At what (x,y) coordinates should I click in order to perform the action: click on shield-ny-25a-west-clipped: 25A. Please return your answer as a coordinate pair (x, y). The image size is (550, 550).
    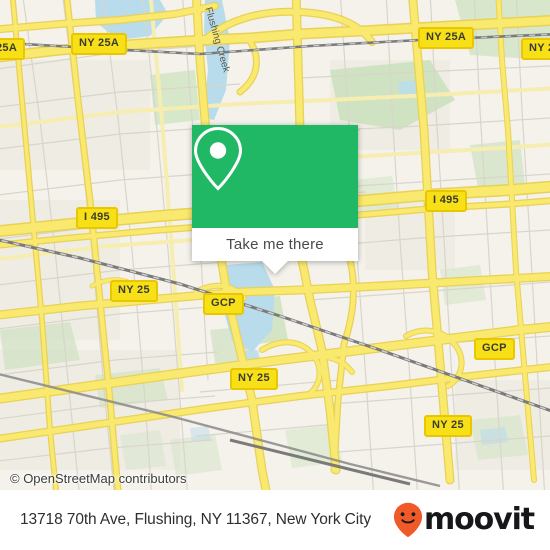
    Looking at the image, I should click on (13, 49).